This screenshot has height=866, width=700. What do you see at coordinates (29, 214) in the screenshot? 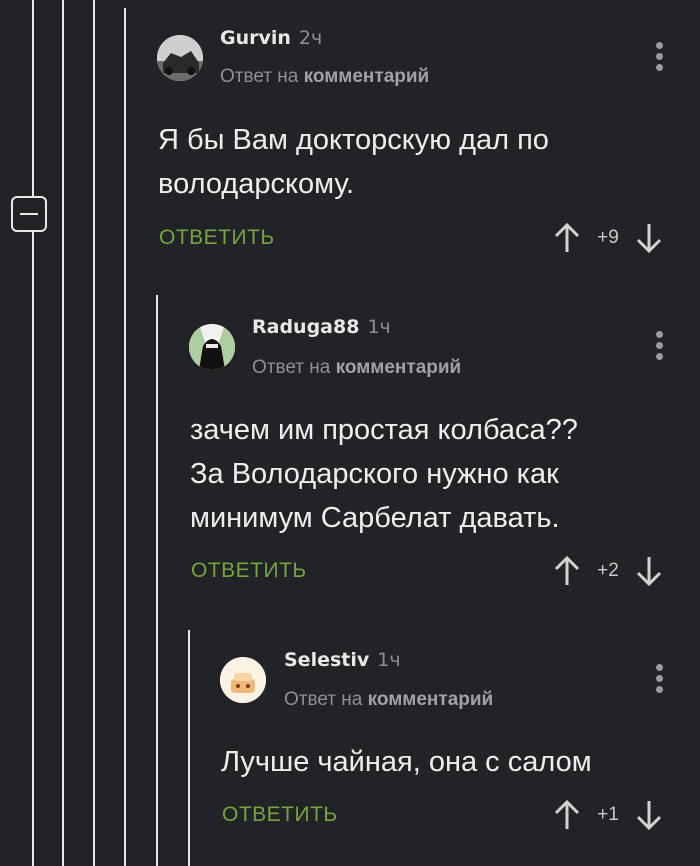
I see `collapse-thread-button` at bounding box center [29, 214].